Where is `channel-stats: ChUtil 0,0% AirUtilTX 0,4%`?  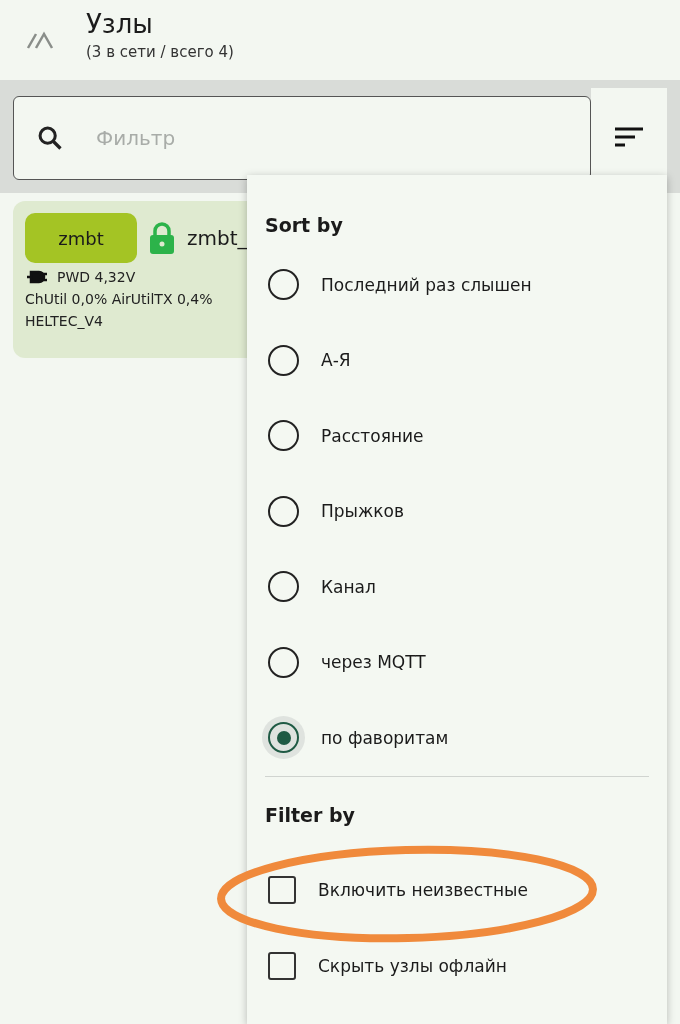
channel-stats: ChUtil 0,0% AirUtilTX 0,4% is located at coordinates (119, 299).